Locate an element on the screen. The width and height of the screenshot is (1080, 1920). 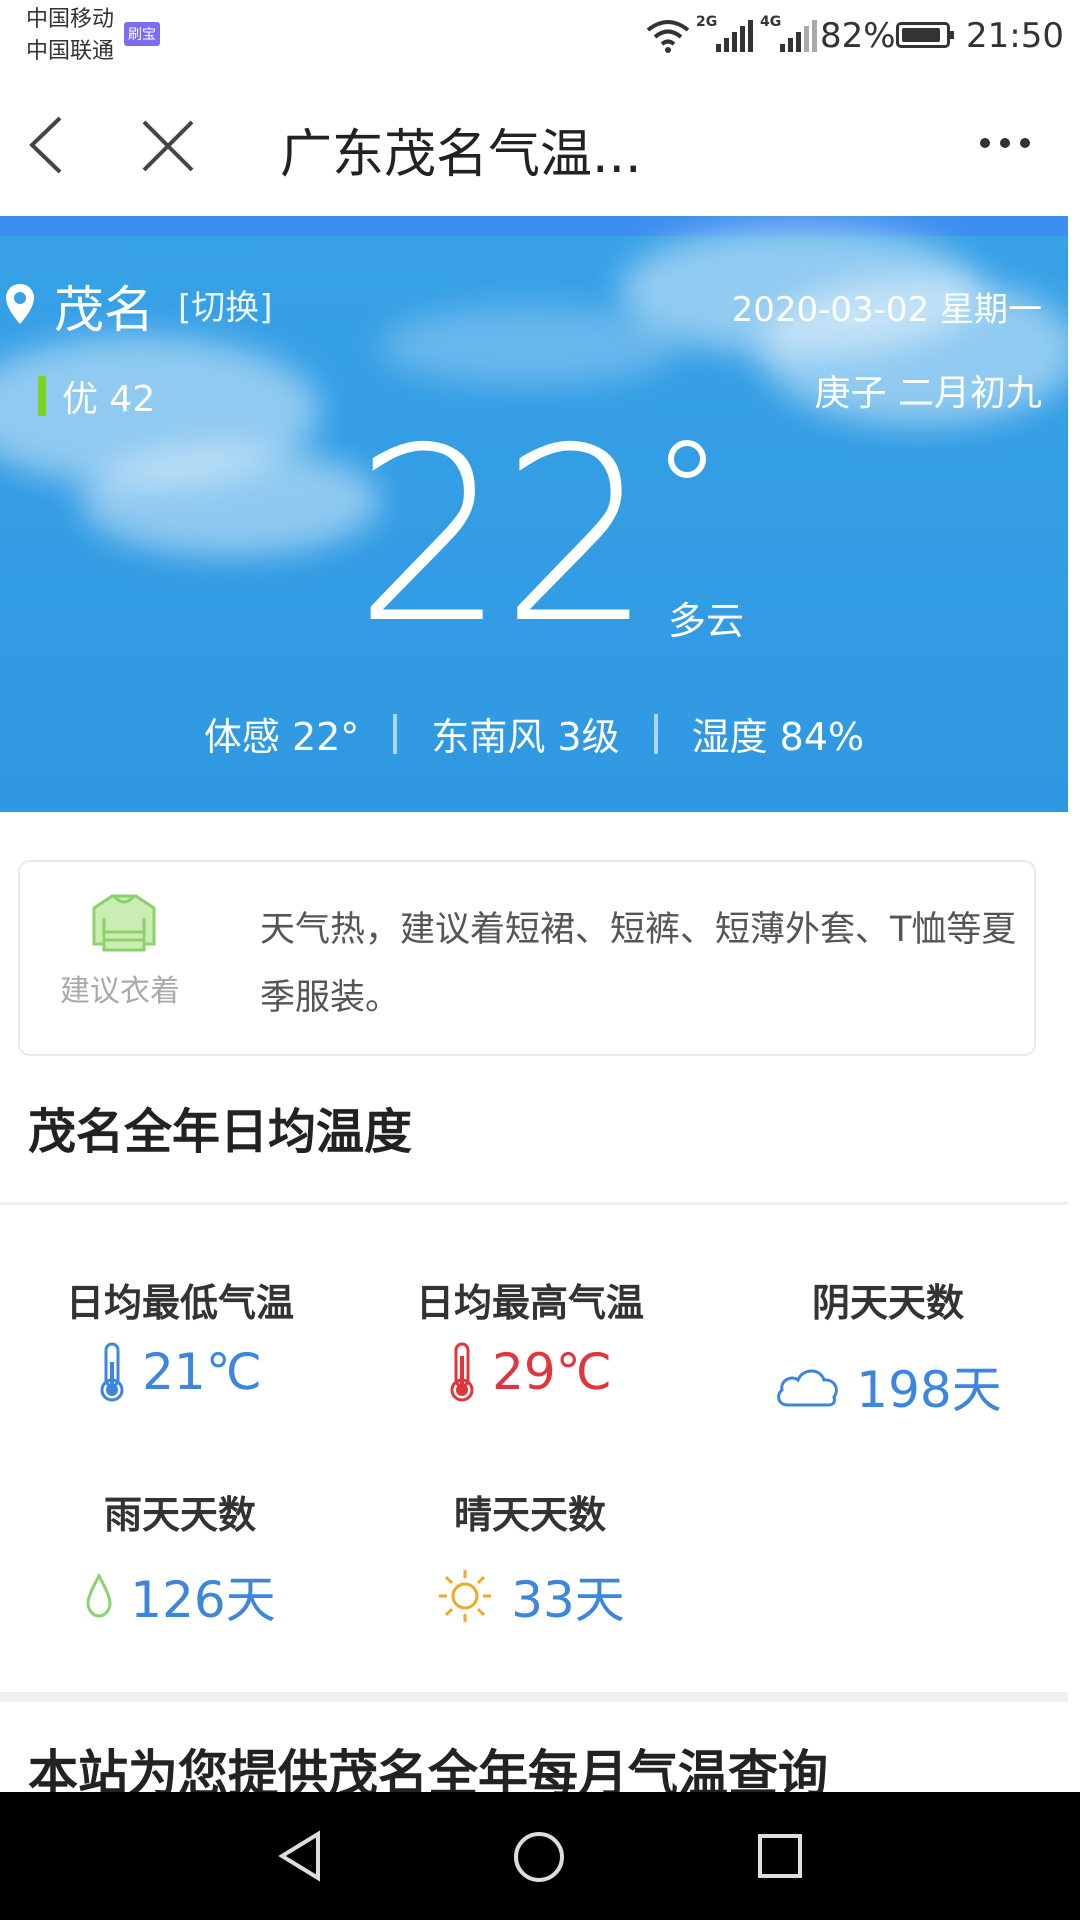
clothing-advice-card: 建议衣着 天气热，建议着短裙、短裤、短薄外套、T恤等夏季服装。 is located at coordinates (527, 958).